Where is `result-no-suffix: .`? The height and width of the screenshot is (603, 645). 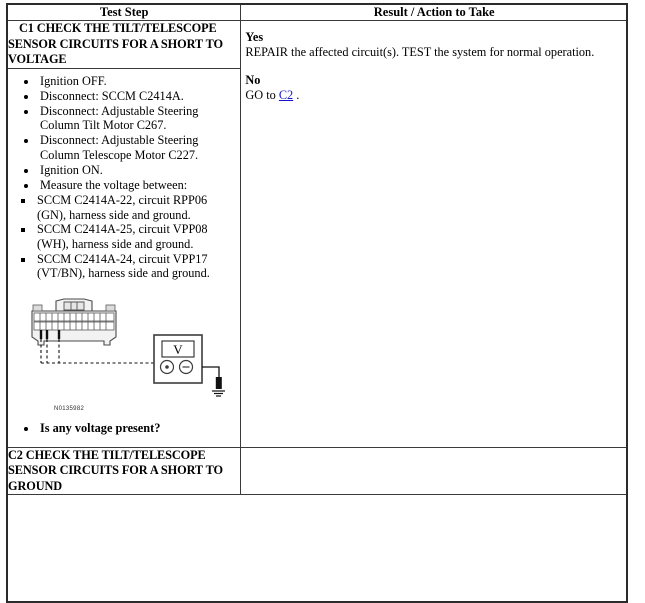
result-no-suffix: . is located at coordinates (296, 95).